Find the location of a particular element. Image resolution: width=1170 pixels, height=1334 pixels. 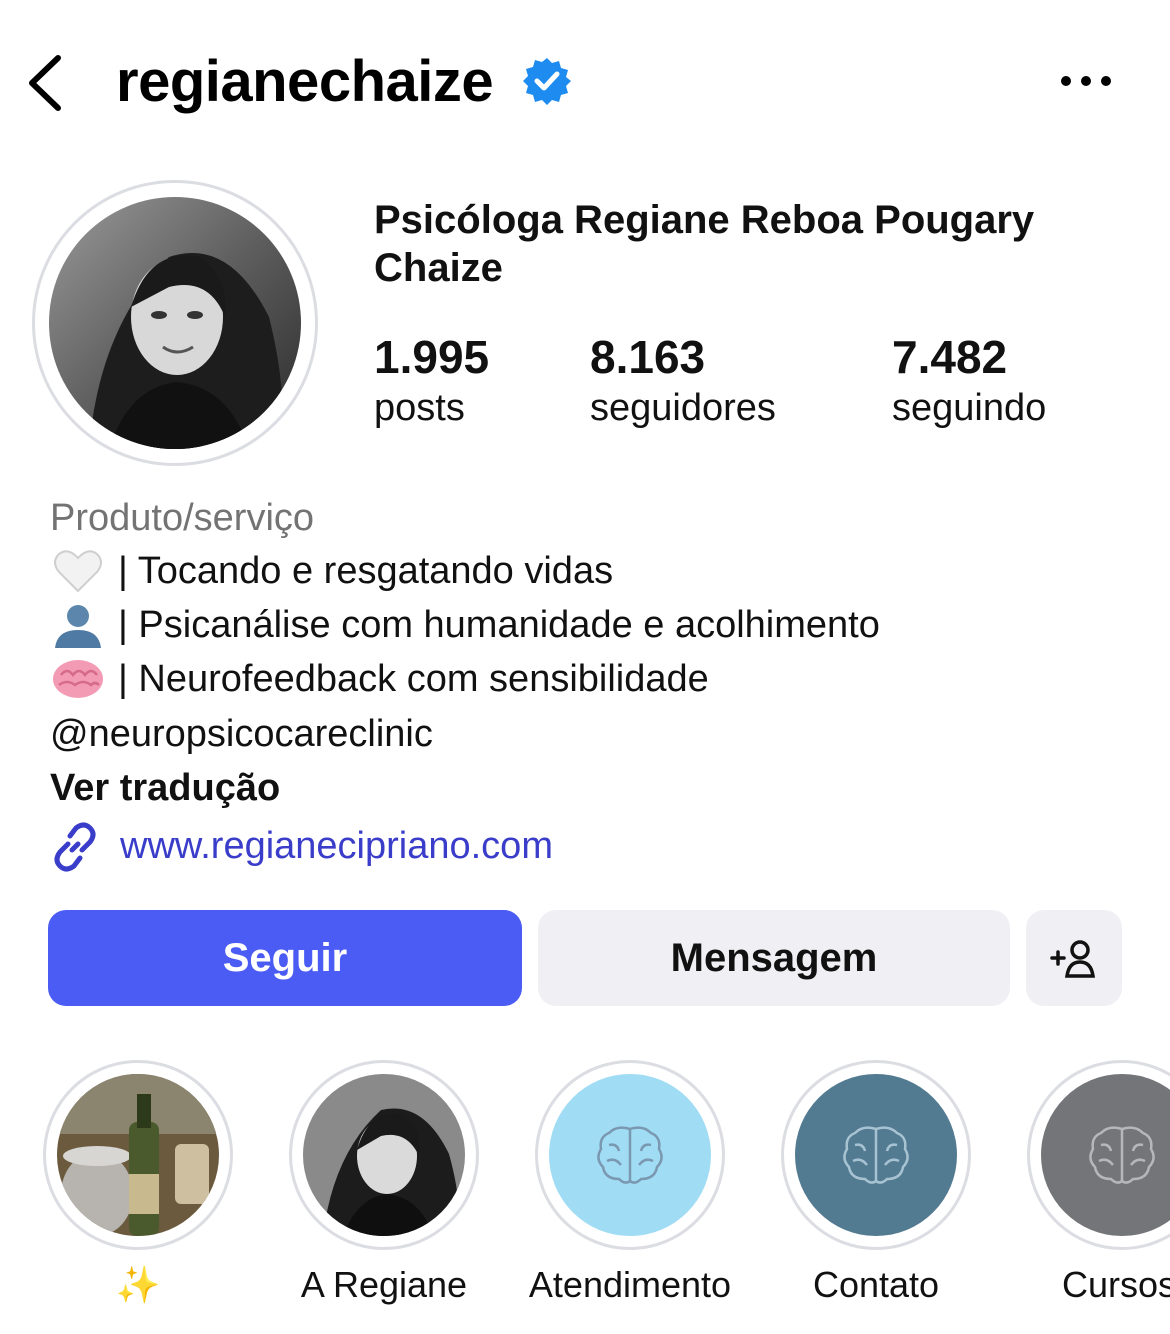

message-button: Mensagem is located at coordinates (774, 958).